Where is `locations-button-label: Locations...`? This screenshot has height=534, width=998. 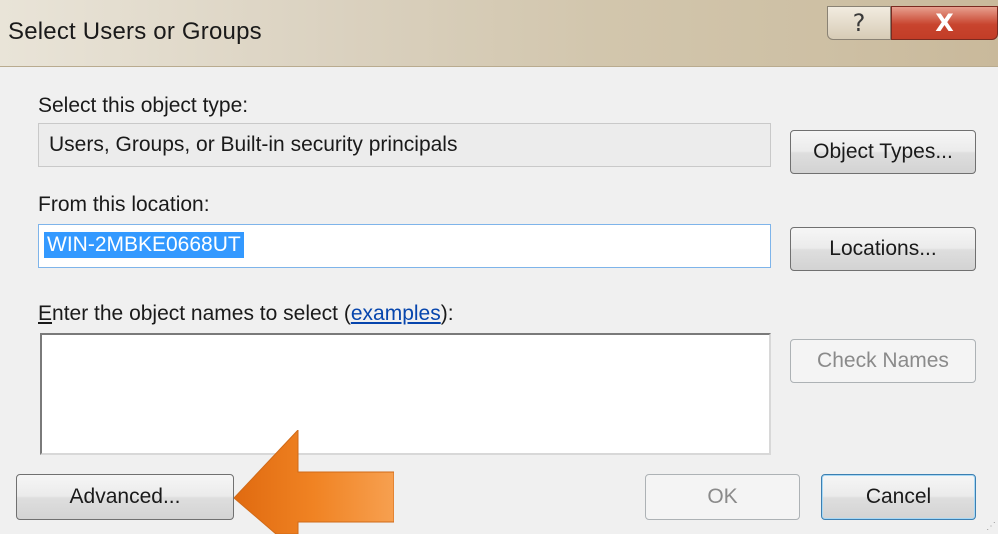
locations-button-label: Locations... is located at coordinates (883, 248).